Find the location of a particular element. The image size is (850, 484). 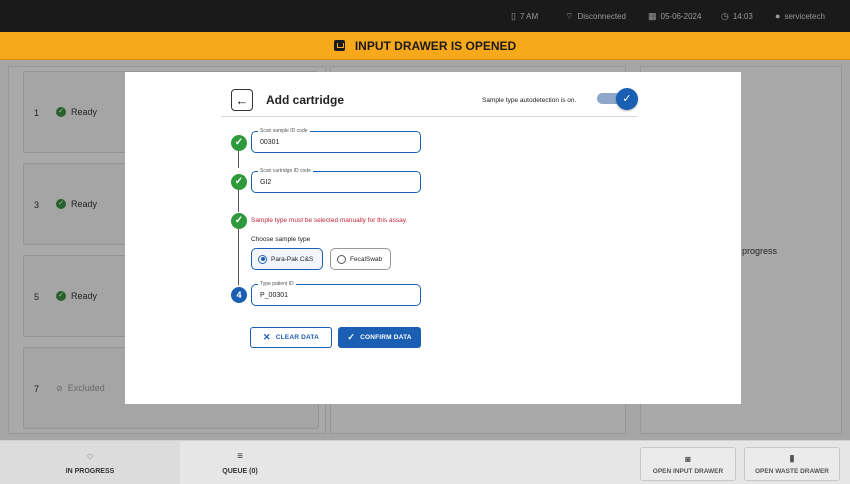

field-label: Scan cartridge ID code is located at coordinates (285, 171).